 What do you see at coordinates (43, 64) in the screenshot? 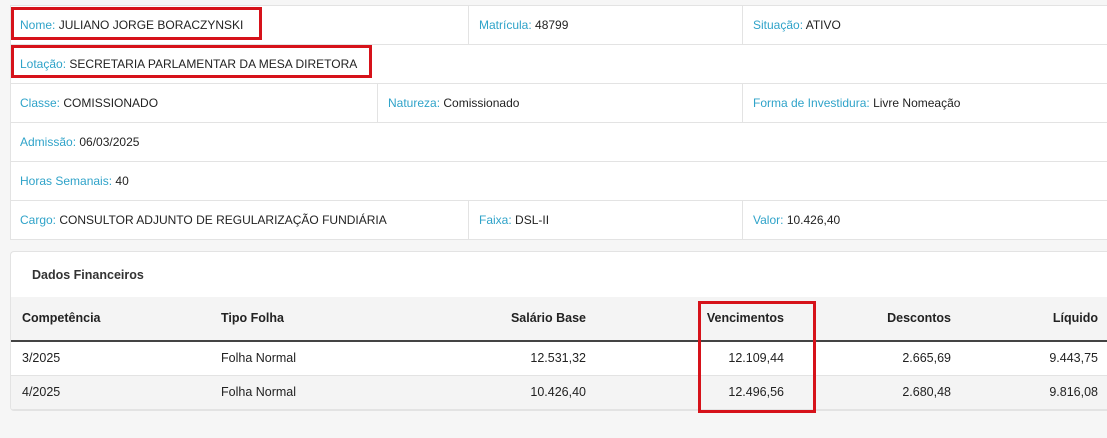
I see `lotacao-label: Lotação:` at bounding box center [43, 64].